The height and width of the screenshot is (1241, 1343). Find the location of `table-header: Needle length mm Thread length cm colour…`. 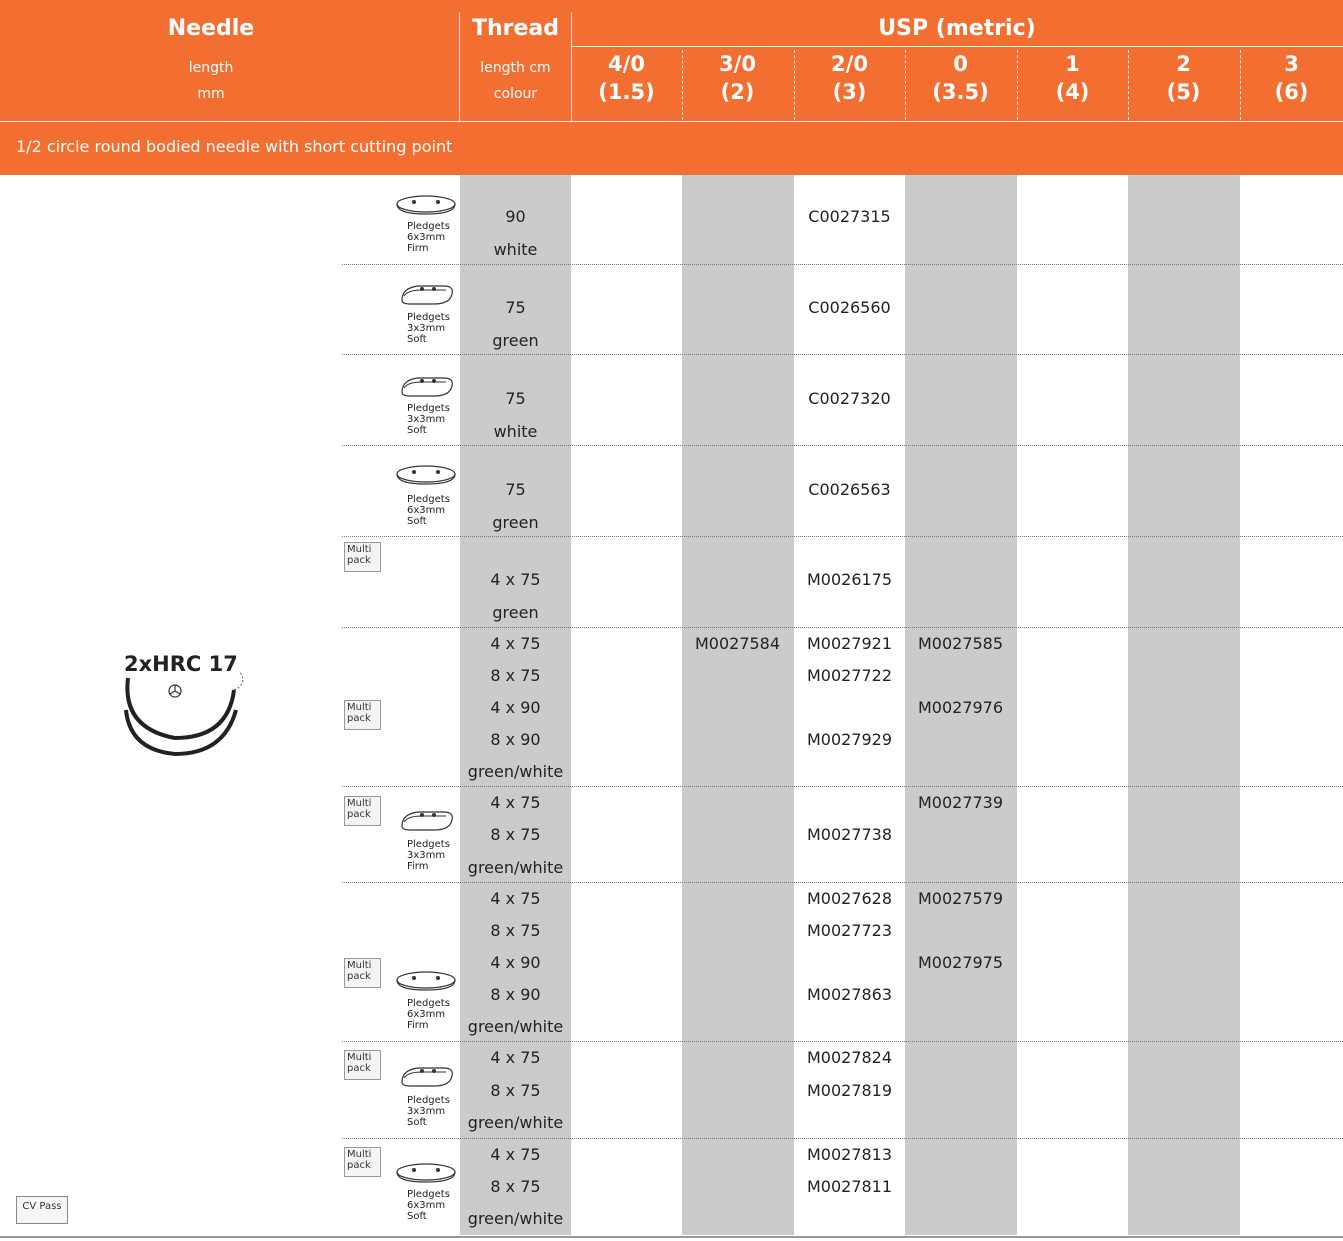

table-header: Needle length mm Thread length cm colour… is located at coordinates (671, 87).